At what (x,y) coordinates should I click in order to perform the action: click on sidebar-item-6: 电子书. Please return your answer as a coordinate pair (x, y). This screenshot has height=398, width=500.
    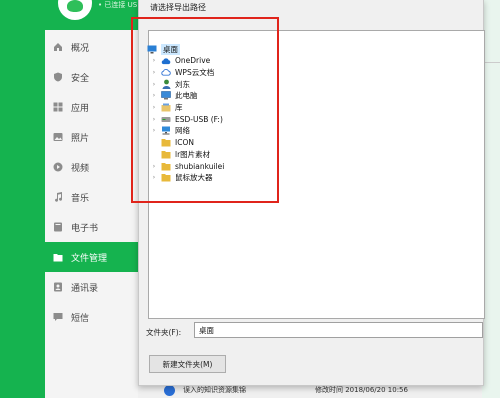
    Looking at the image, I should click on (91, 227).